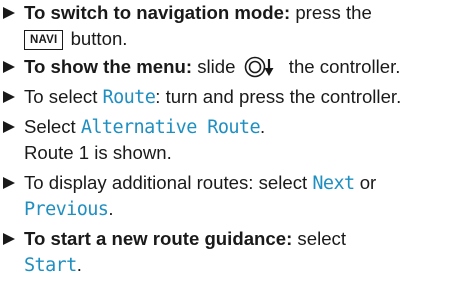  I want to click on menu-item-alternative-route: Alternative Route, so click(170, 127).